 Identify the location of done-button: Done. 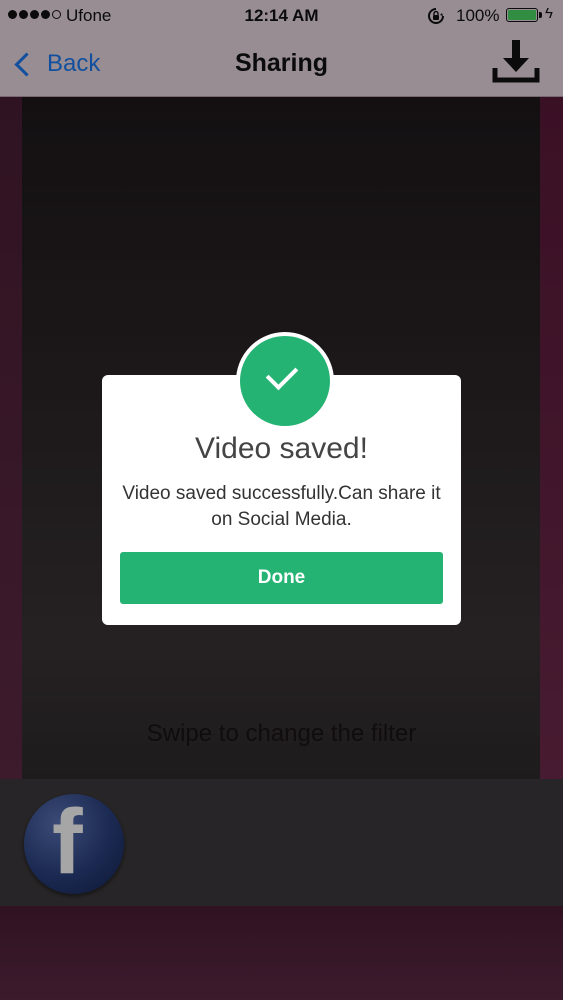
(281, 578).